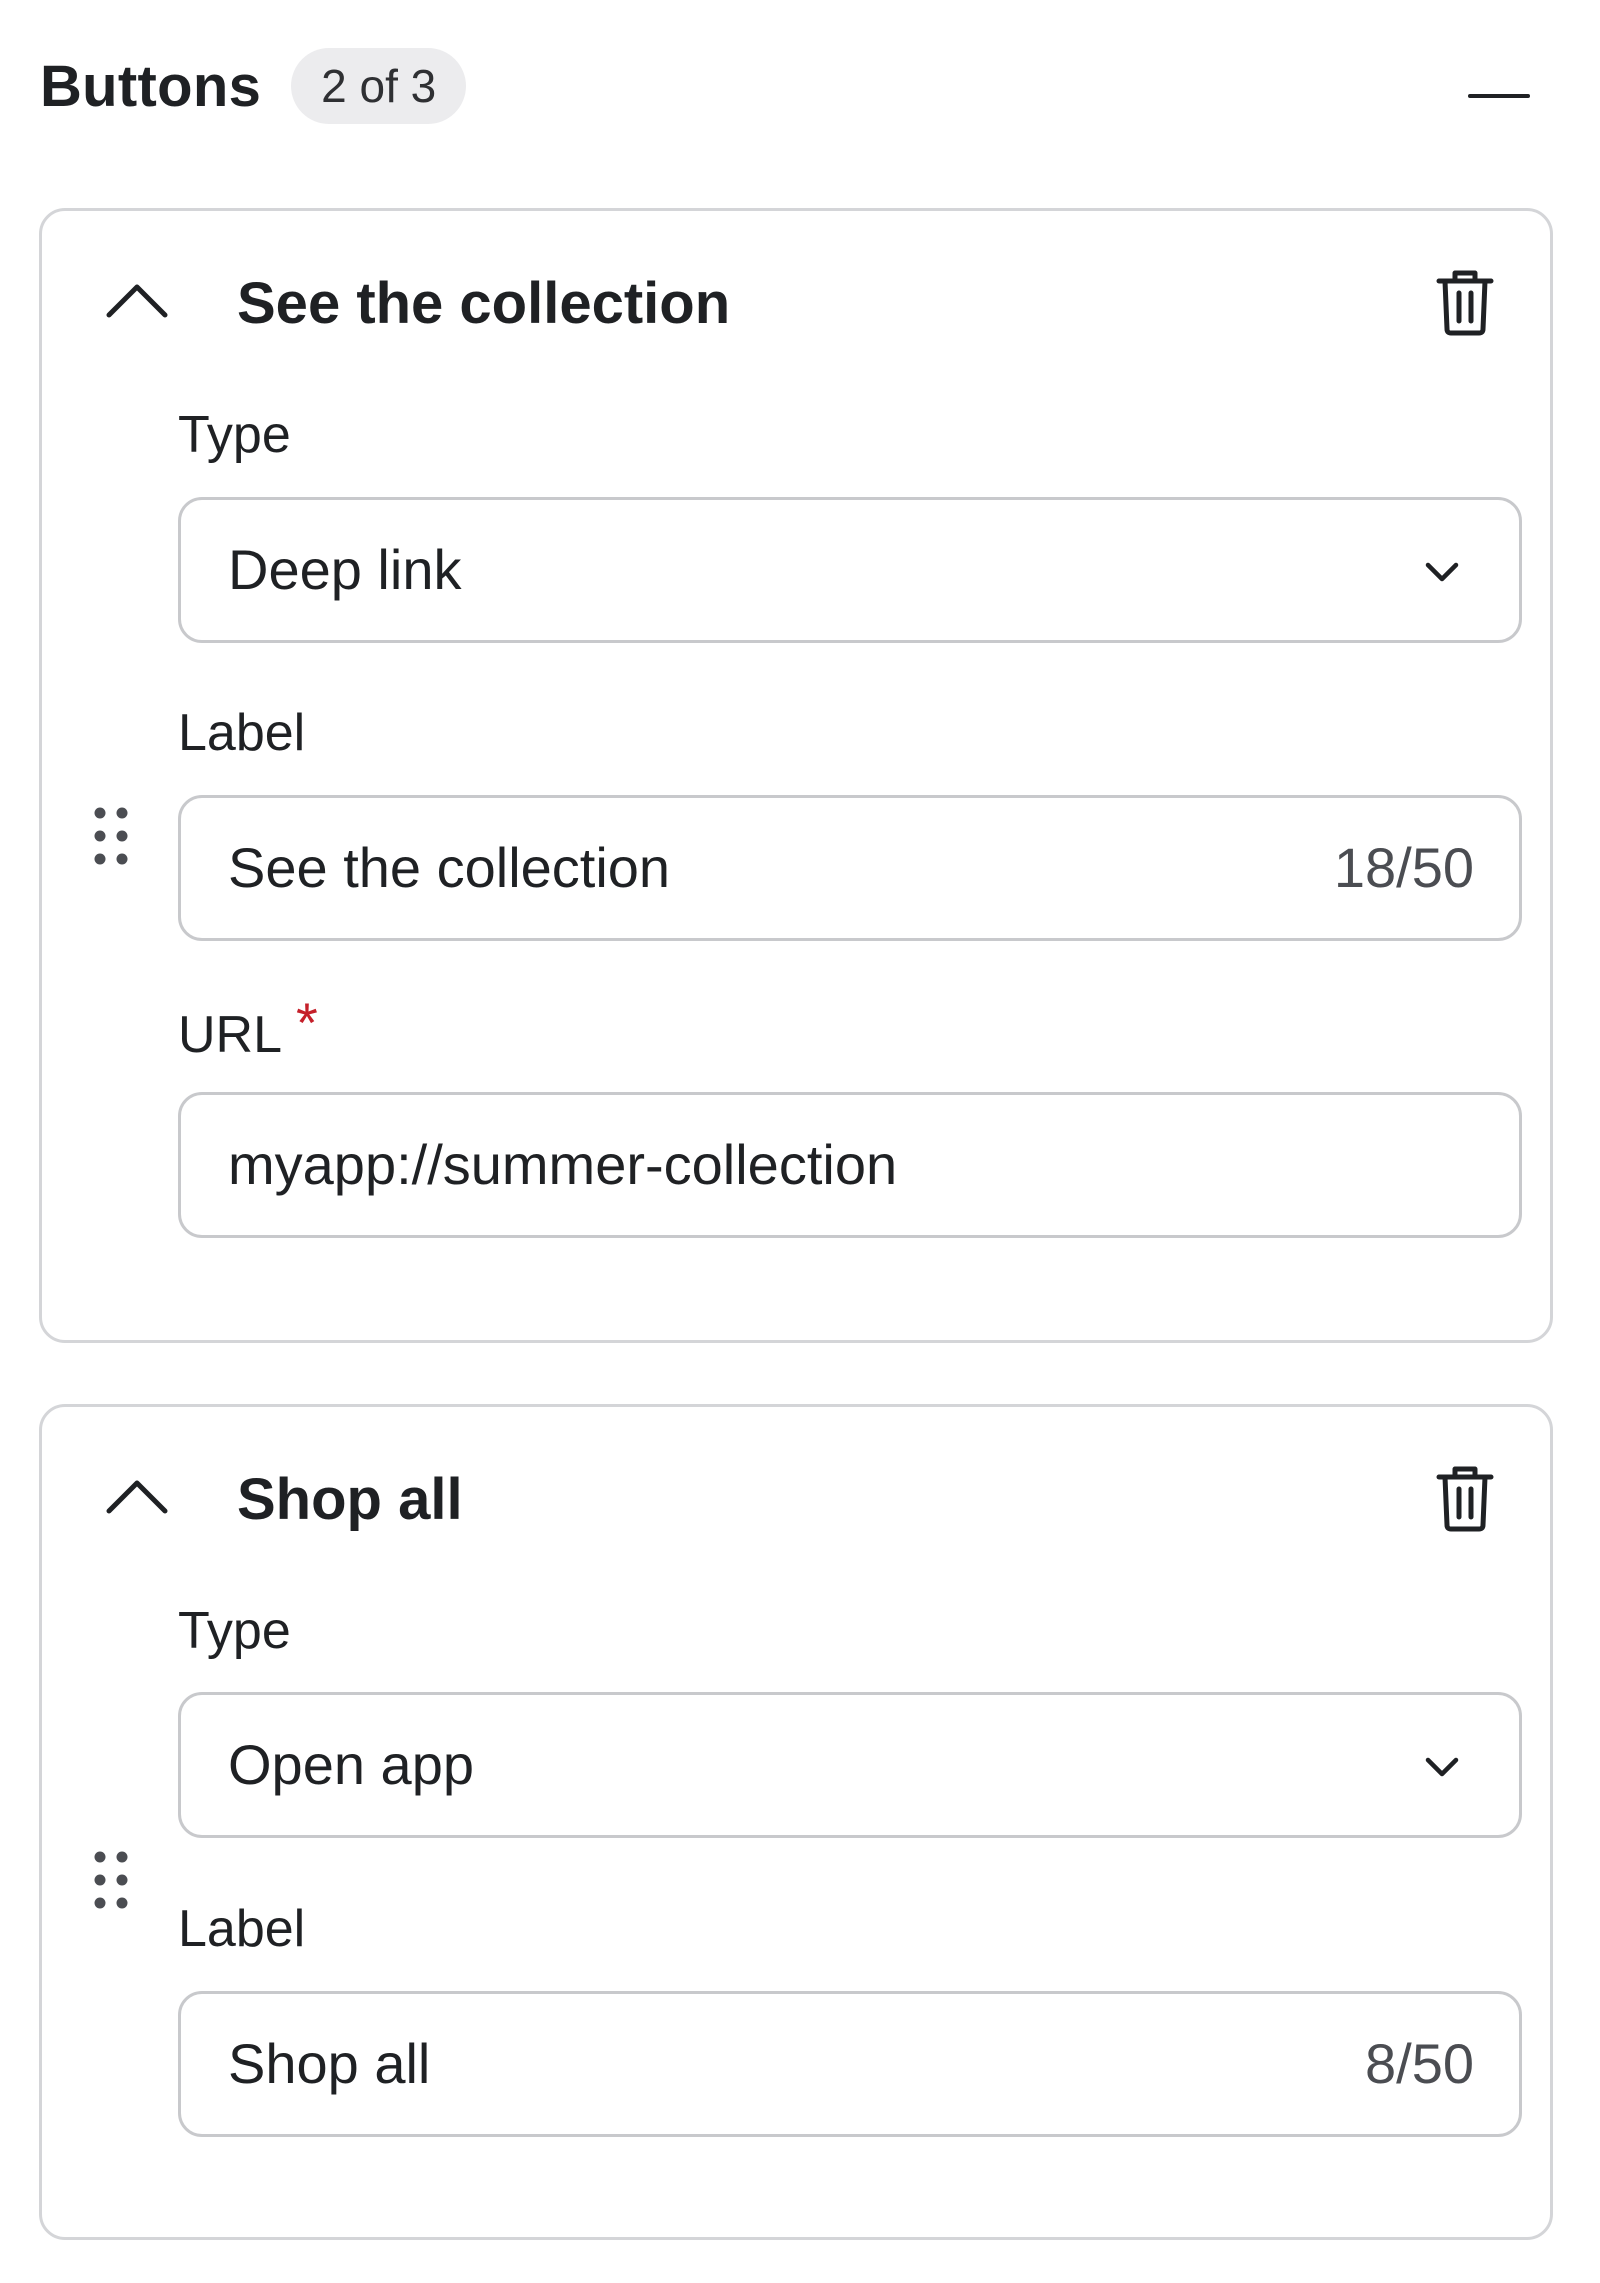 The height and width of the screenshot is (2283, 1600). Describe the element at coordinates (351, 1764) in the screenshot. I see `type-select-value: Open app` at that location.